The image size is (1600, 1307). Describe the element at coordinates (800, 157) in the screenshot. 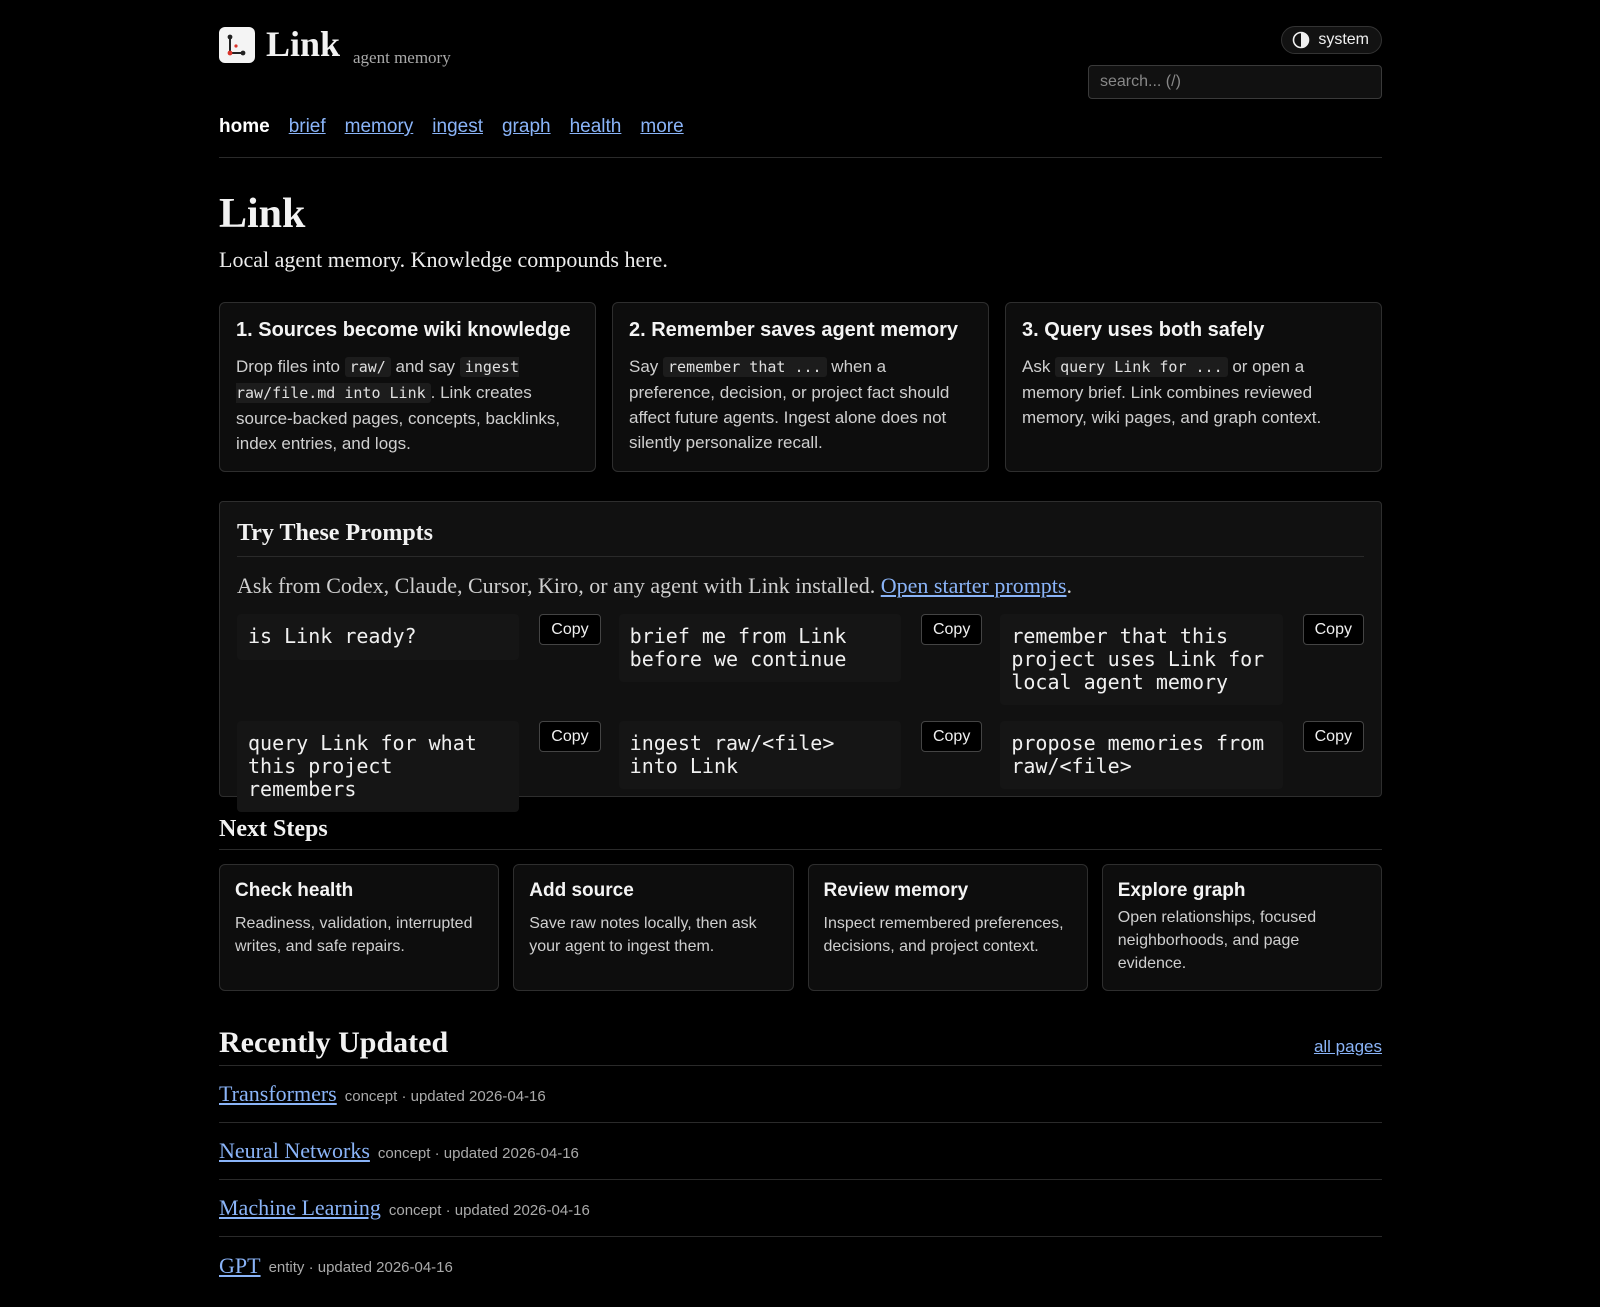

I see `header-divider` at that location.